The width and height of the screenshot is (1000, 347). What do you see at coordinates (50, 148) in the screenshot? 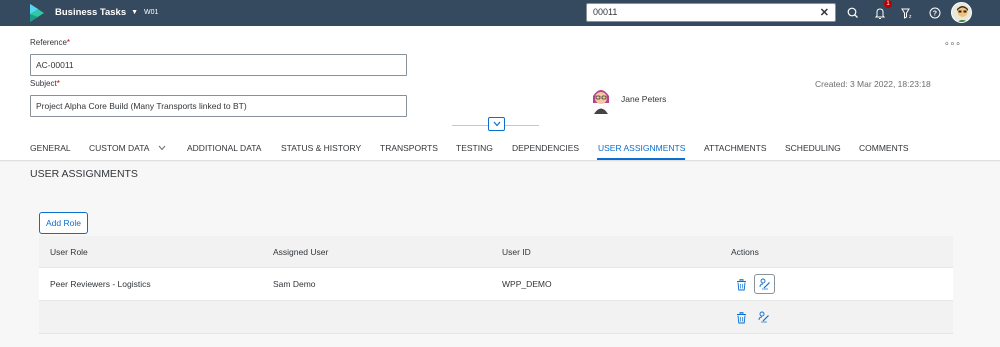
I see `tab-general: GENERAL` at bounding box center [50, 148].